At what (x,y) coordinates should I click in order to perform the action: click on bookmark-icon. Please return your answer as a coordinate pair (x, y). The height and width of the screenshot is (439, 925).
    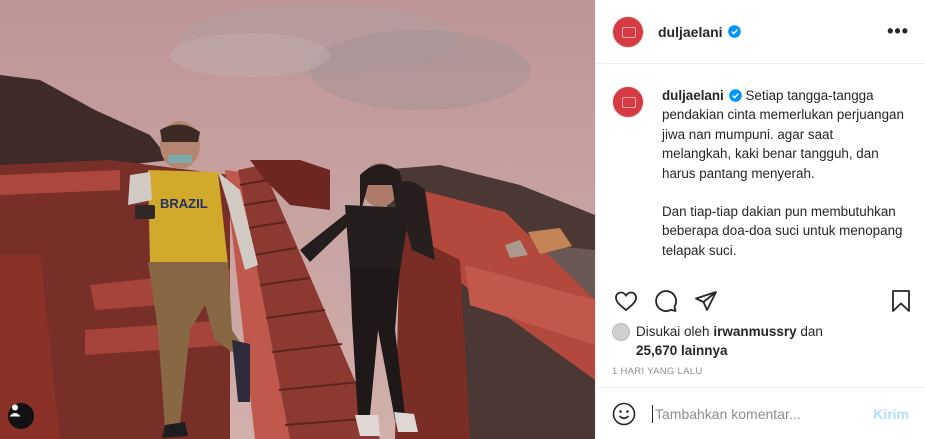
    Looking at the image, I should click on (901, 301).